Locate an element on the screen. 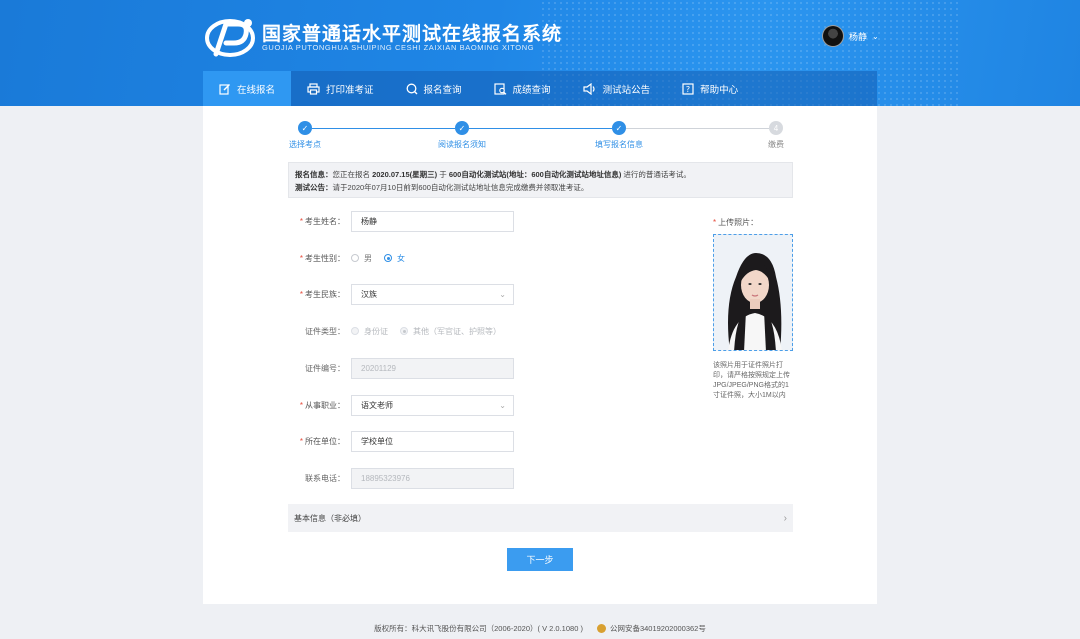 The image size is (1080, 639). copyright-text: 版权所有：科大讯飞股份有限公司（2006-2020）( V 2.0.1080 ) is located at coordinates (478, 628).